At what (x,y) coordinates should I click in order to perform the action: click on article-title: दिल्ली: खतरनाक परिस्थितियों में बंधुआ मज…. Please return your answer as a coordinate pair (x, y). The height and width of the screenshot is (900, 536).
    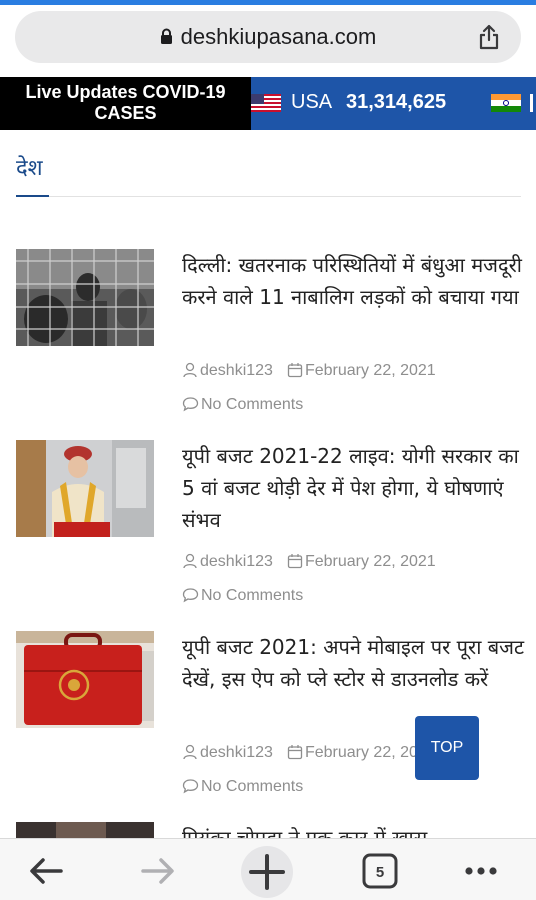
    Looking at the image, I should click on (354, 281).